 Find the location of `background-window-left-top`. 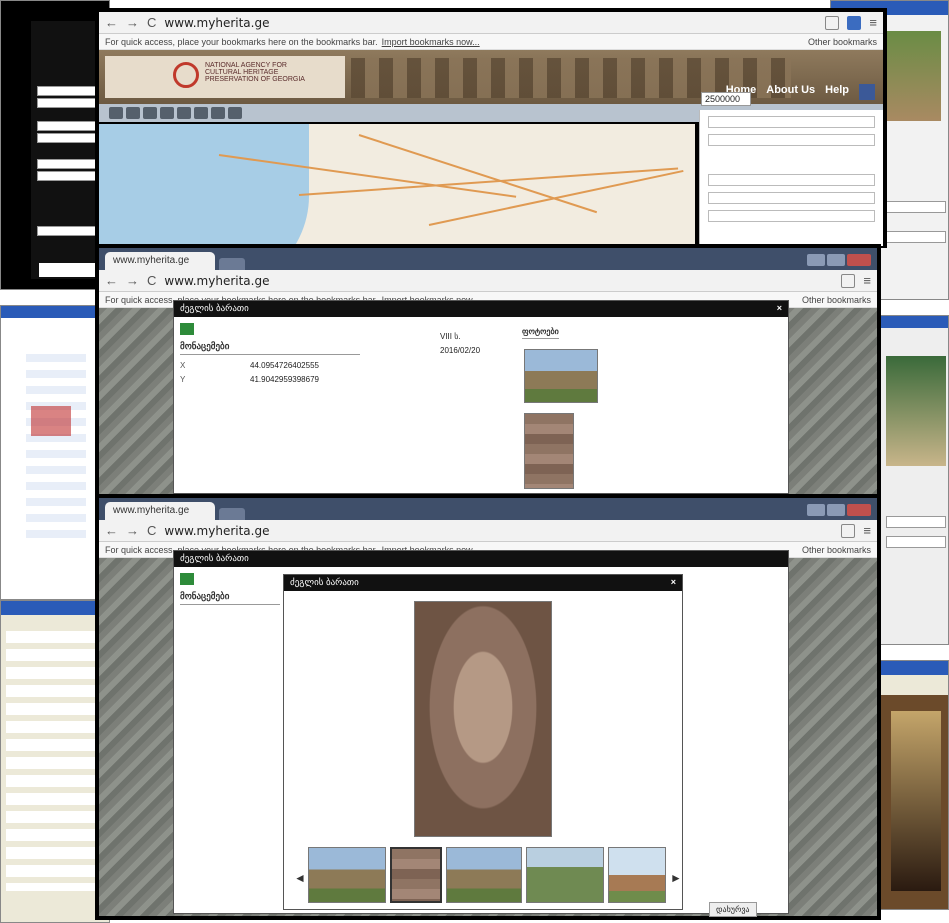

background-window-left-top is located at coordinates (55, 145).